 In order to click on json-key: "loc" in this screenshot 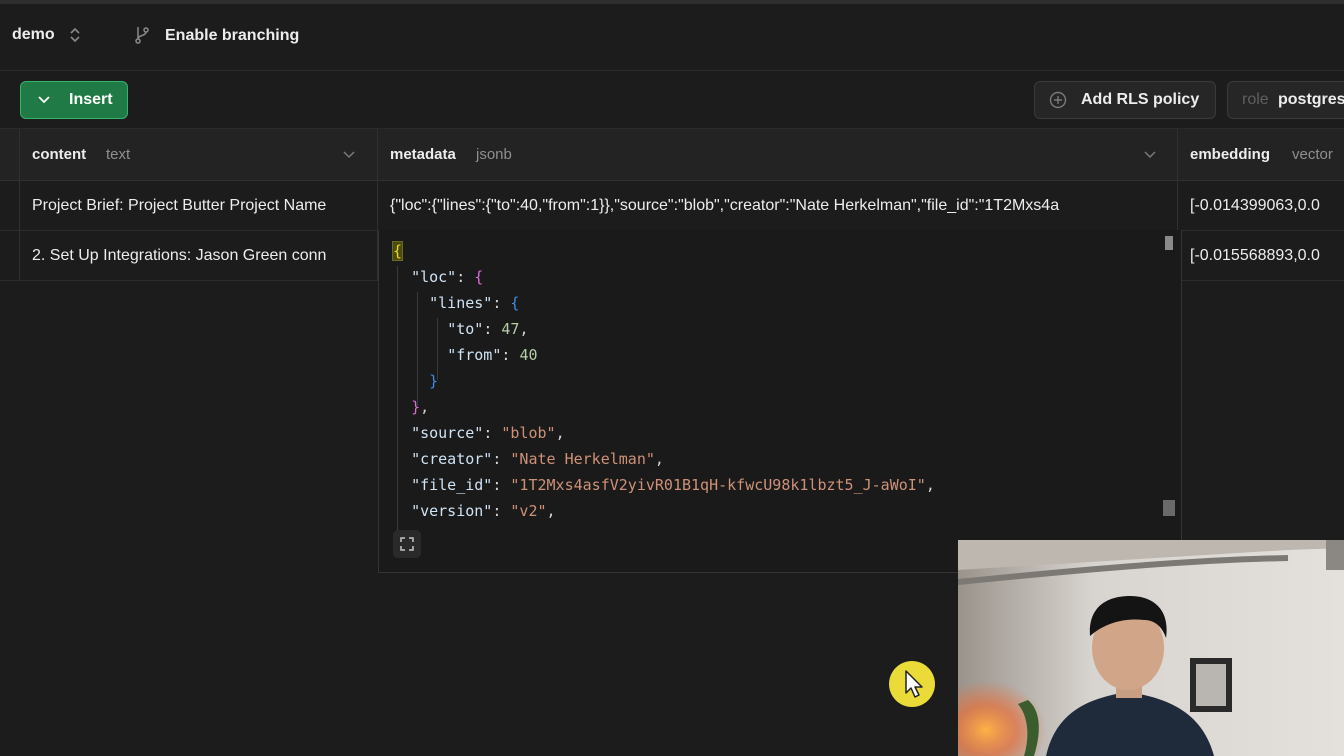, I will do `click(434, 277)`.